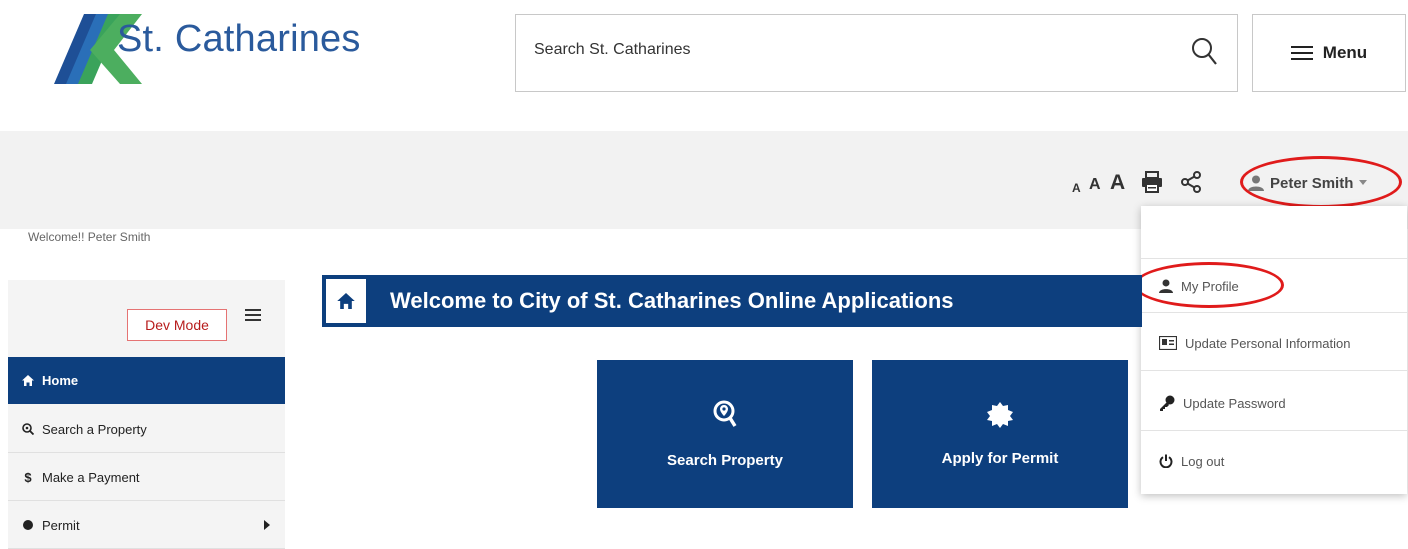  I want to click on sidebar-item-search-property: Search a Property, so click(146, 429).